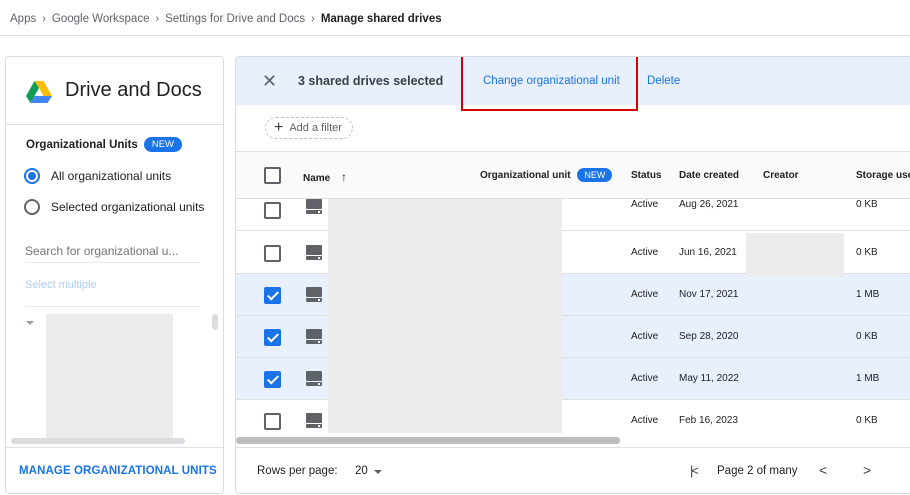 This screenshot has width=910, height=495. Describe the element at coordinates (378, 472) in the screenshot. I see `chevron-down-icon` at that location.